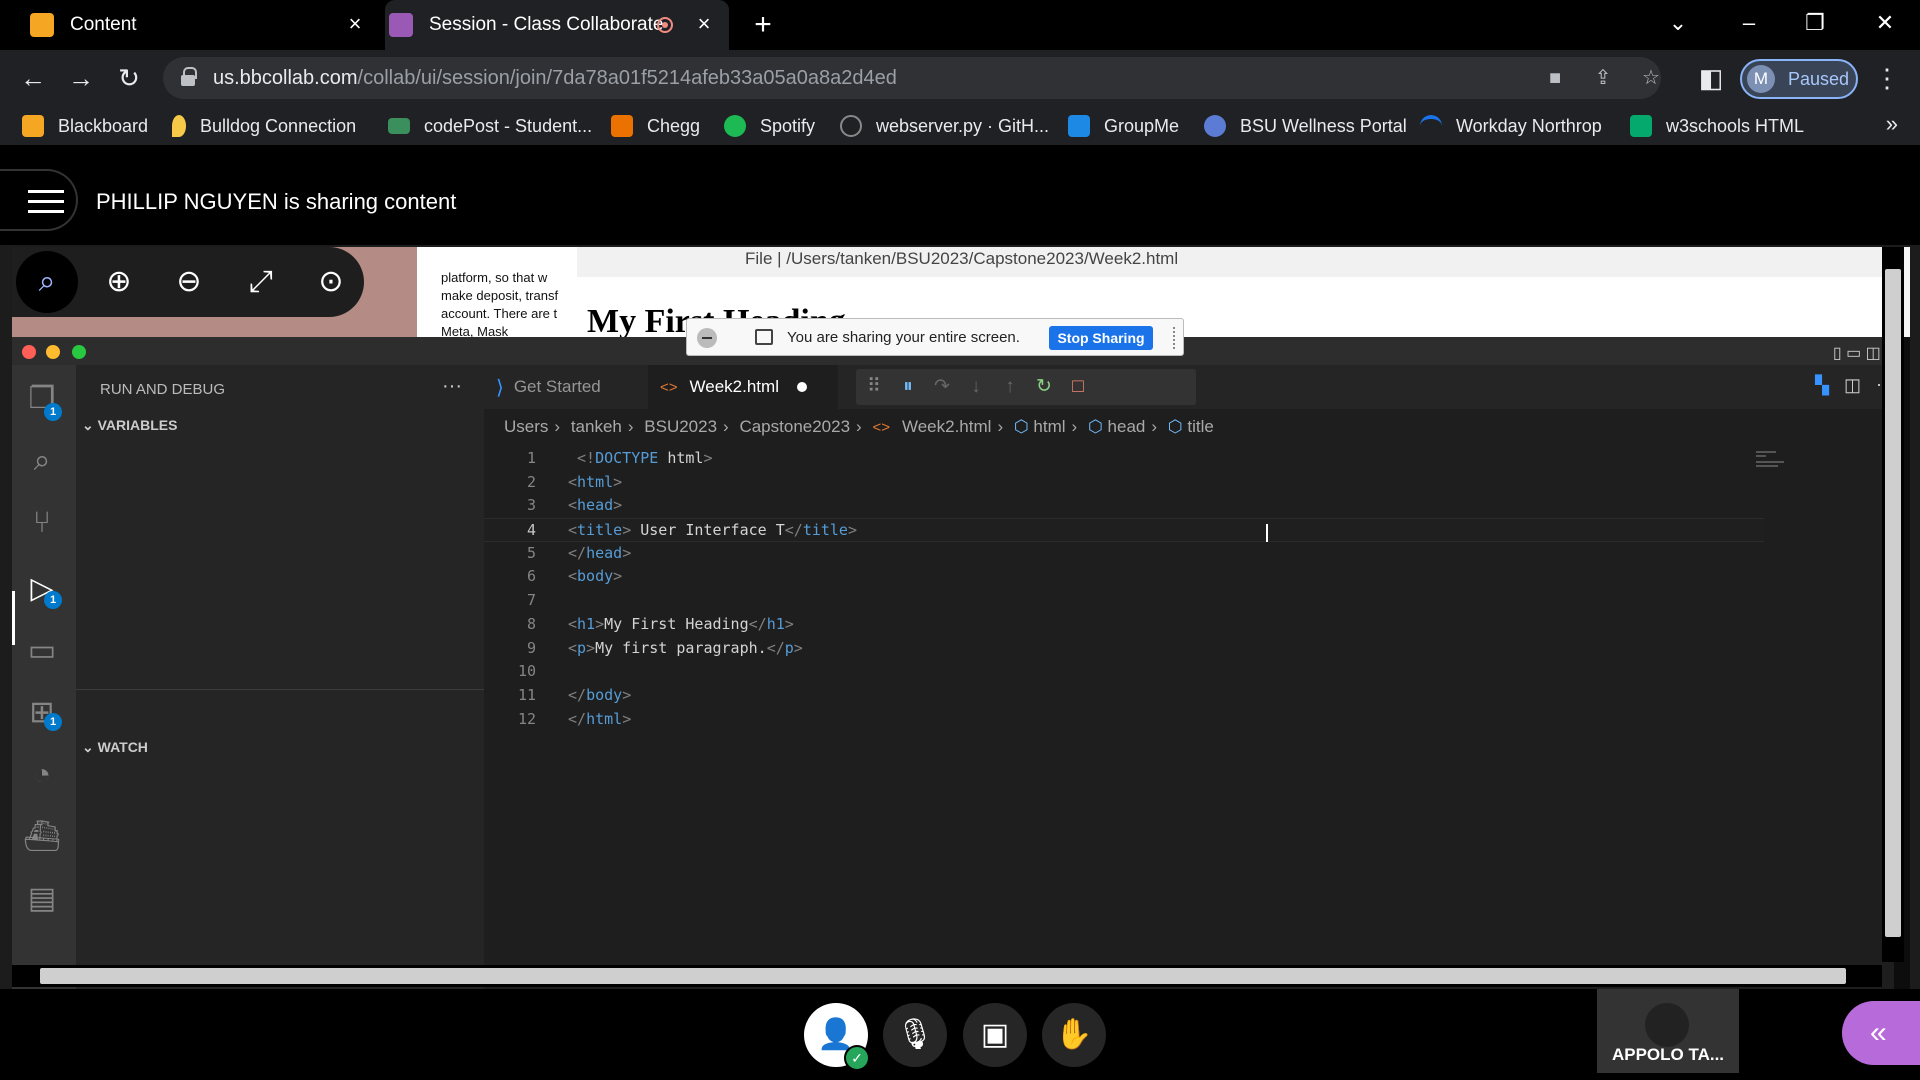 Image resolution: width=1920 pixels, height=1080 pixels. What do you see at coordinates (680, 426) in the screenshot?
I see `breadcrumb-item: BSU2023` at bounding box center [680, 426].